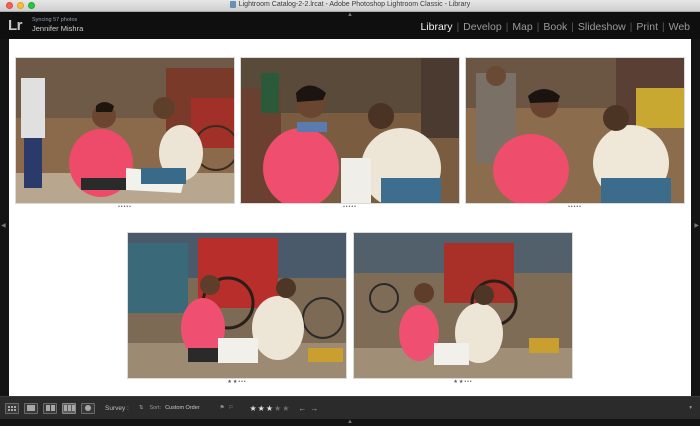 Image resolution: width=700 pixels, height=426 pixels. Describe the element at coordinates (141, 408) in the screenshot. I see `sort-icon: ⇅` at that location.